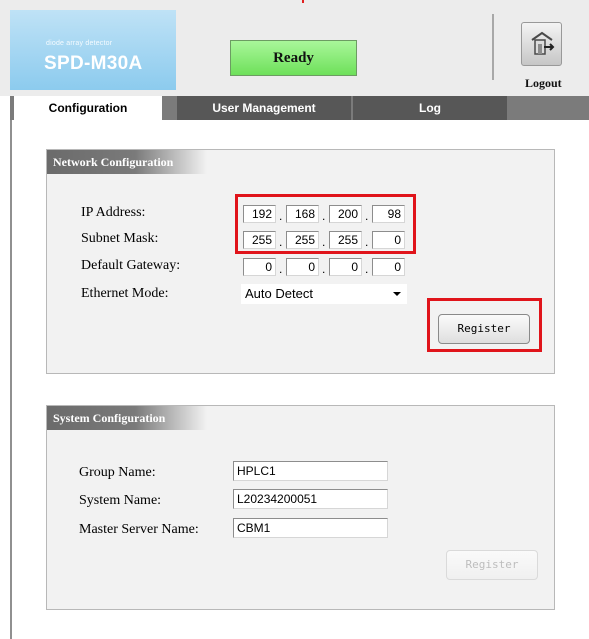 The image size is (589, 639). Describe the element at coordinates (139, 529) in the screenshot. I see `master-server-name-label: Master Server Name:` at that location.